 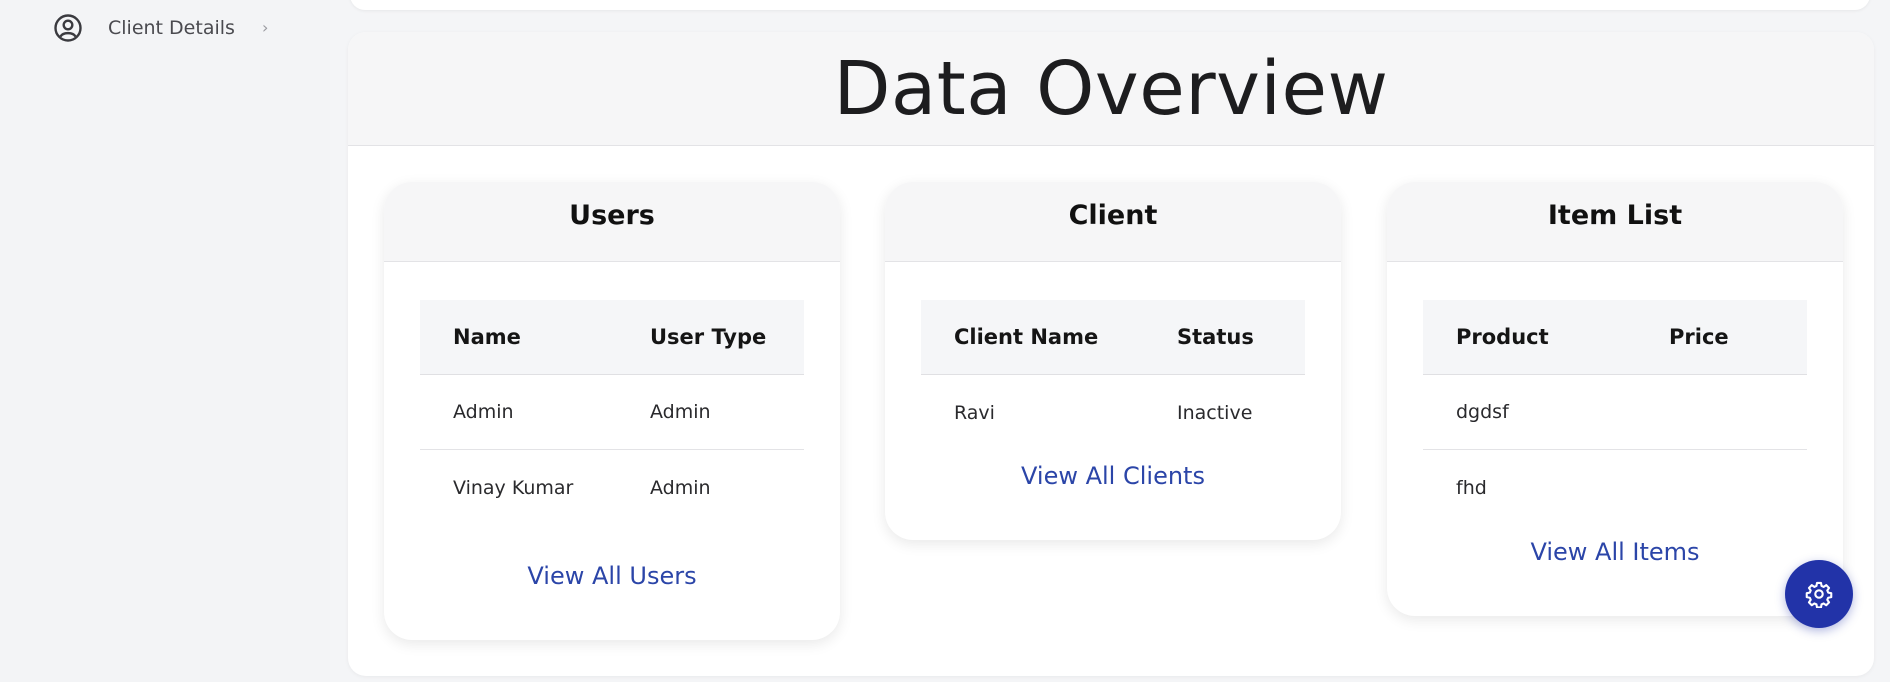 What do you see at coordinates (1482, 412) in the screenshot?
I see `cell-product: dgdsf` at bounding box center [1482, 412].